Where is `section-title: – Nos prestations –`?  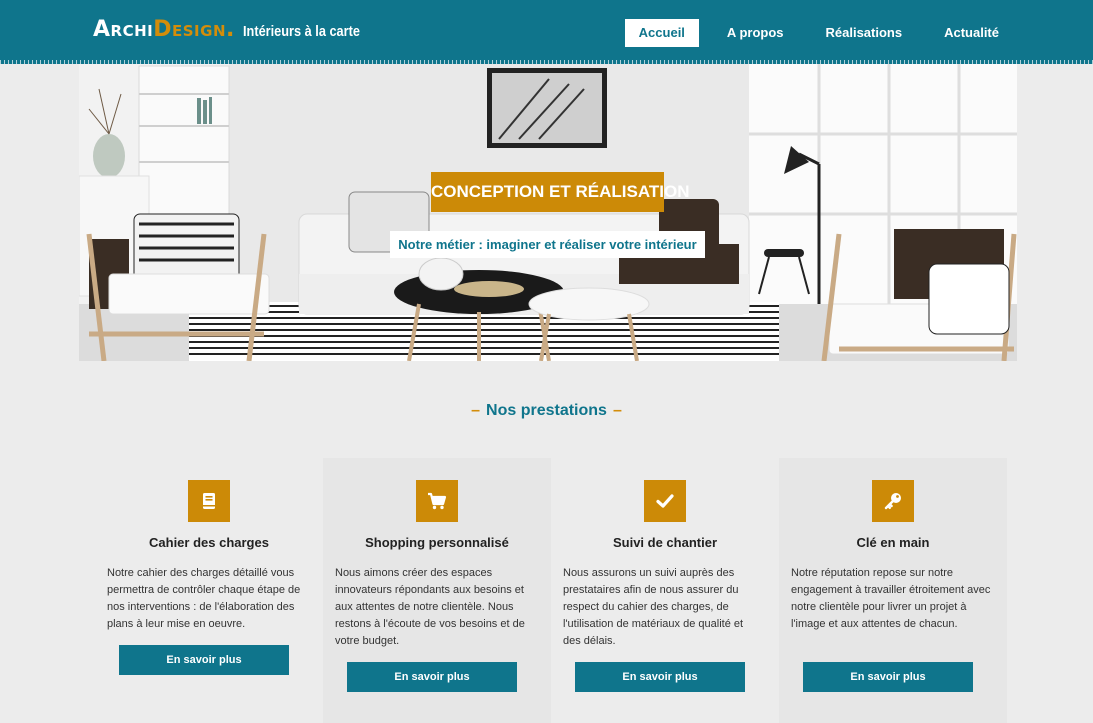 section-title: – Nos prestations – is located at coordinates (546, 411).